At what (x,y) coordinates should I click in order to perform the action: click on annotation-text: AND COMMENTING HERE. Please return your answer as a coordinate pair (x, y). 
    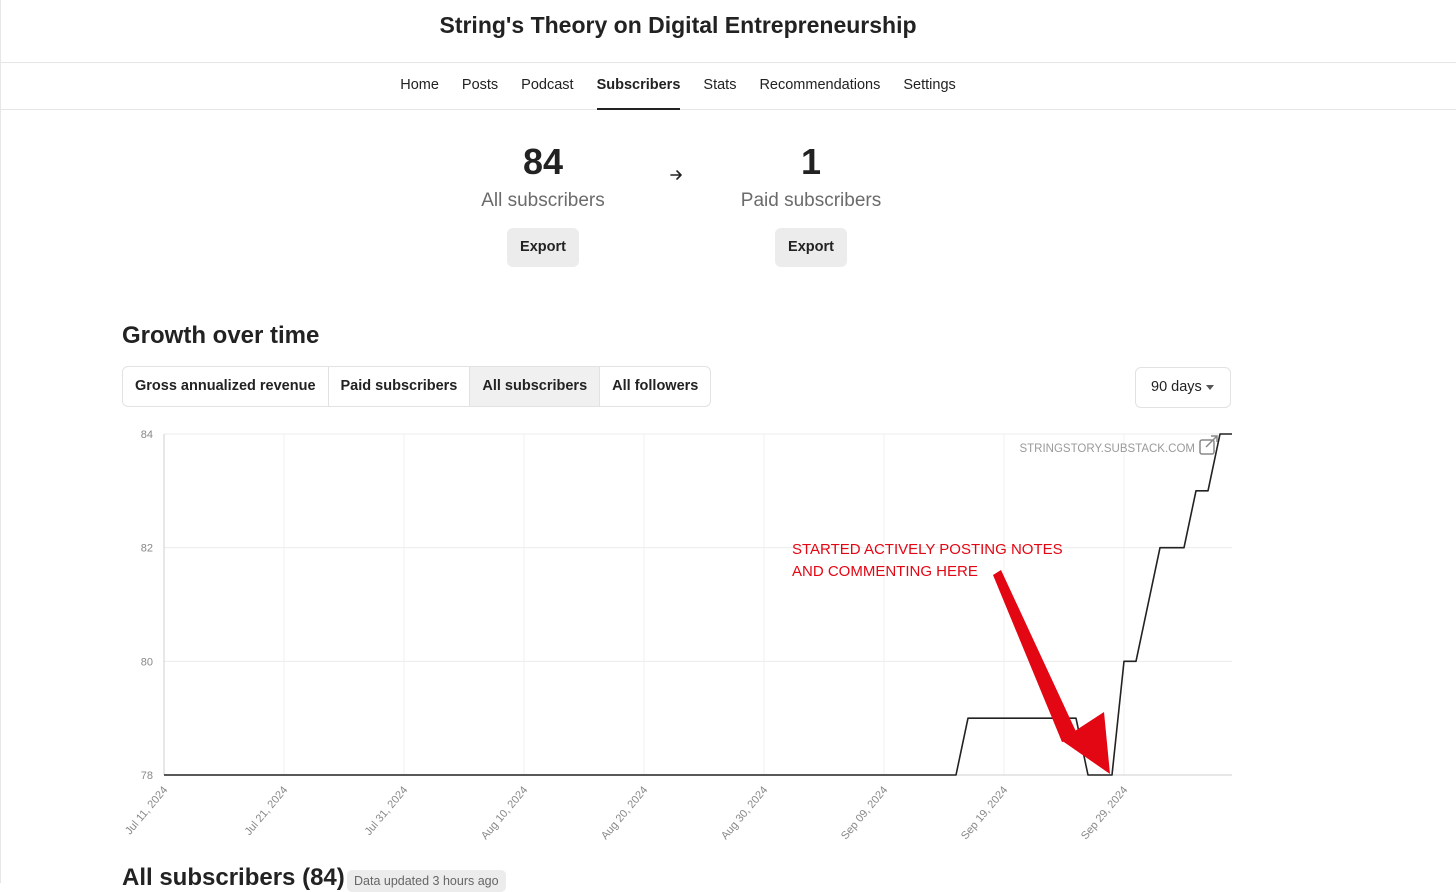
    Looking at the image, I should click on (885, 571).